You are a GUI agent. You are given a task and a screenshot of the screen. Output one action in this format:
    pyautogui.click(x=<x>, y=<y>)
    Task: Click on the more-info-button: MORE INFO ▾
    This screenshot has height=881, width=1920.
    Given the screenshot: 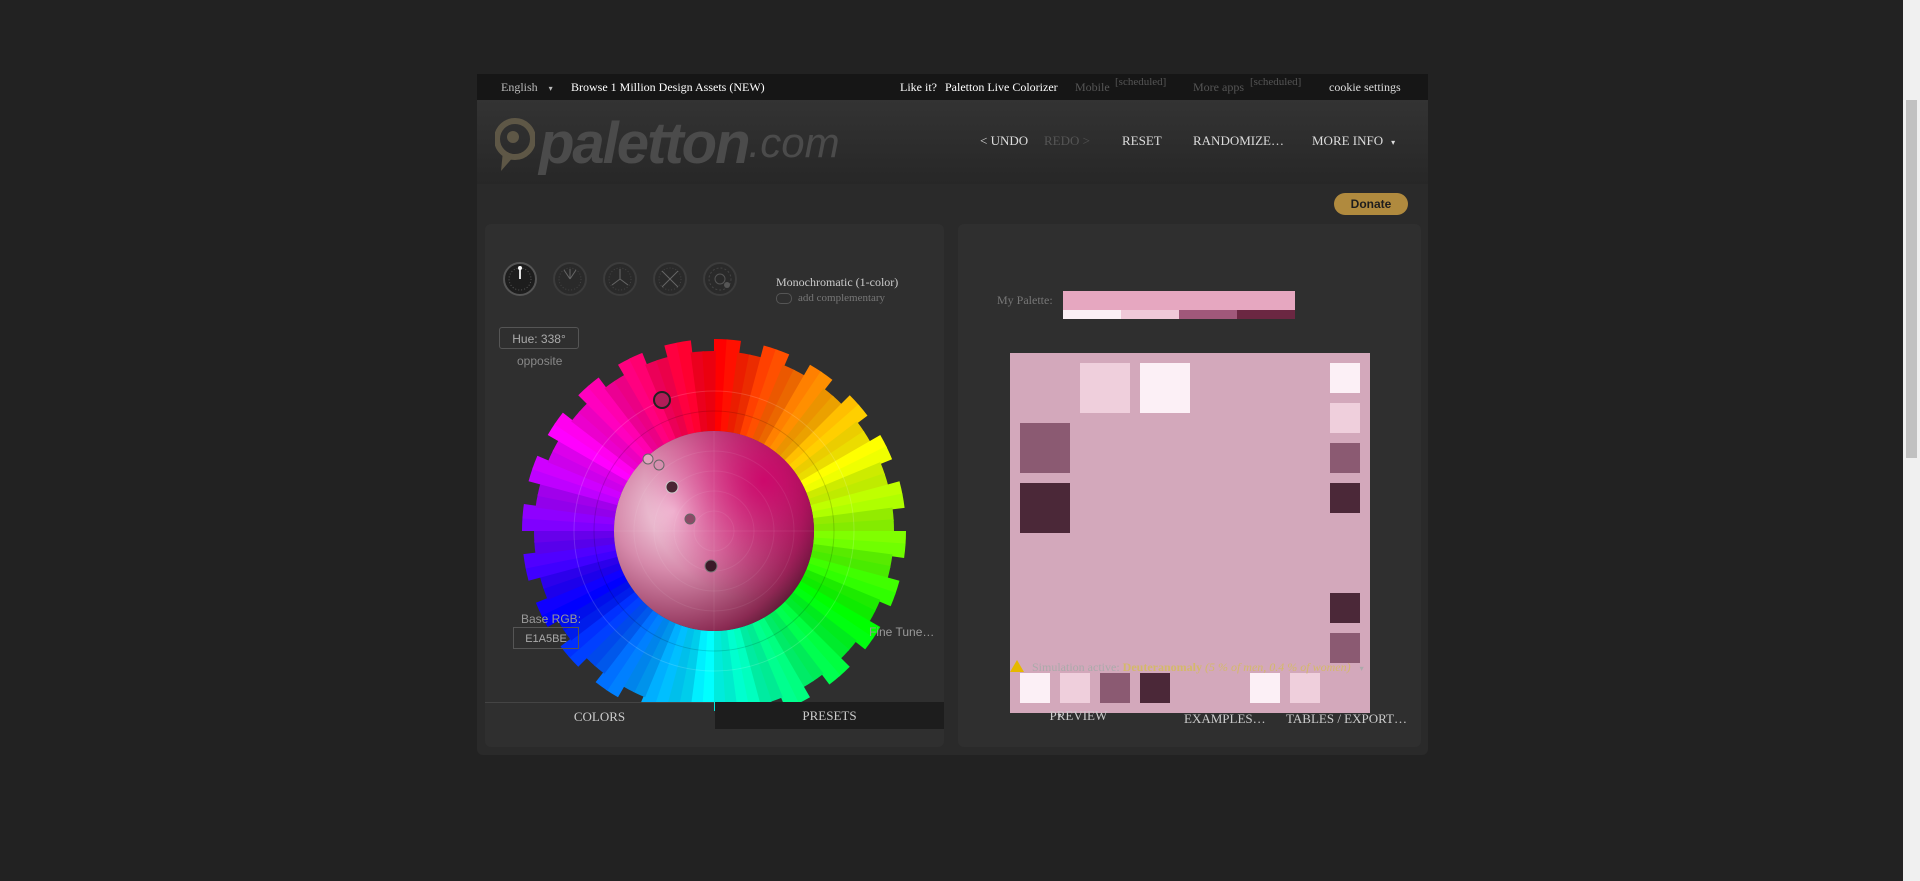 What is the action you would take?
    pyautogui.click(x=1353, y=141)
    